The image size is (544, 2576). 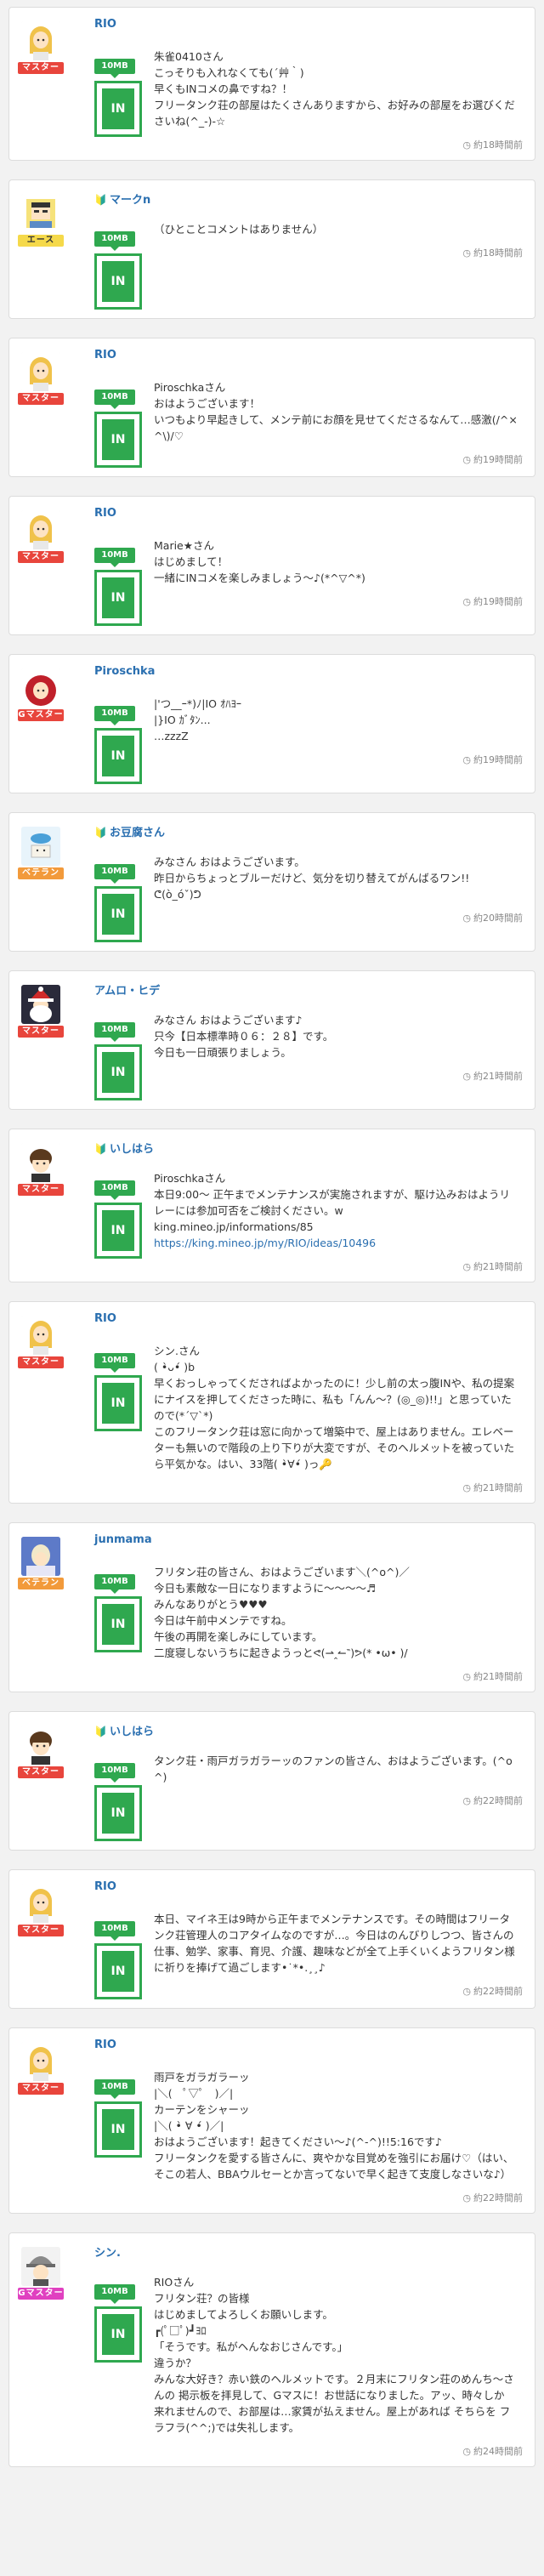 I want to click on user-name: シン., so click(x=107, y=2253).